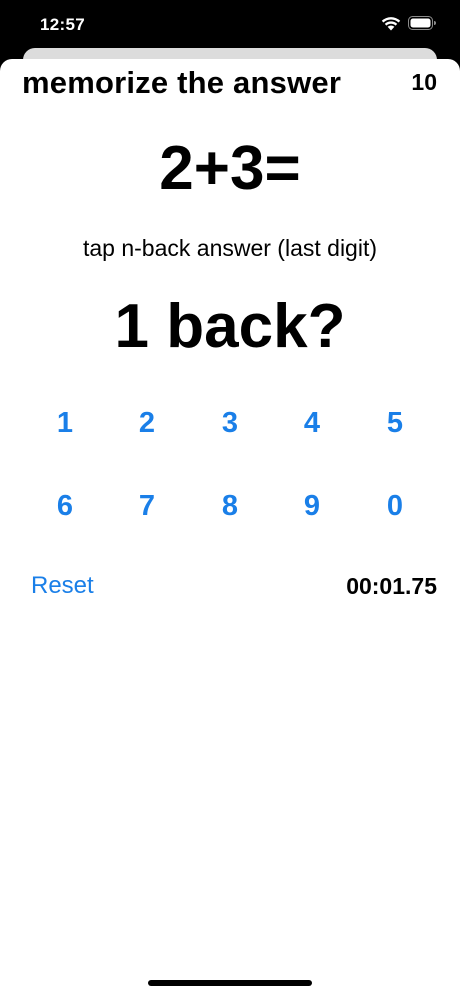  What do you see at coordinates (62, 586) in the screenshot?
I see `reset-button: Reset` at bounding box center [62, 586].